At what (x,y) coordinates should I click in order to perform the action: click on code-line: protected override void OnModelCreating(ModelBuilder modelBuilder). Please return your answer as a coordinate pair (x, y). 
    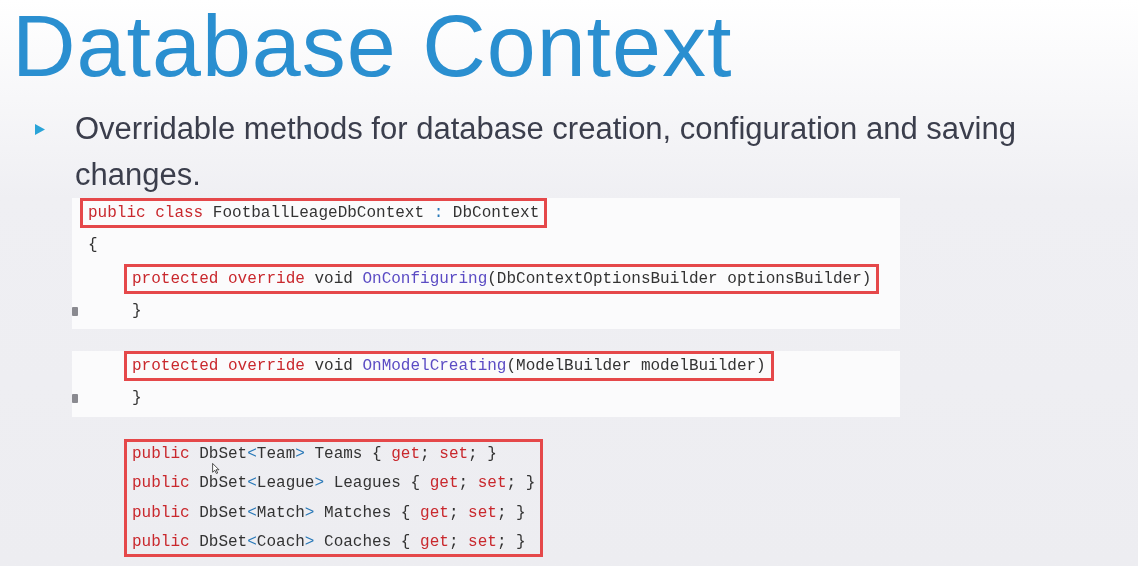
    Looking at the image, I should click on (449, 366).